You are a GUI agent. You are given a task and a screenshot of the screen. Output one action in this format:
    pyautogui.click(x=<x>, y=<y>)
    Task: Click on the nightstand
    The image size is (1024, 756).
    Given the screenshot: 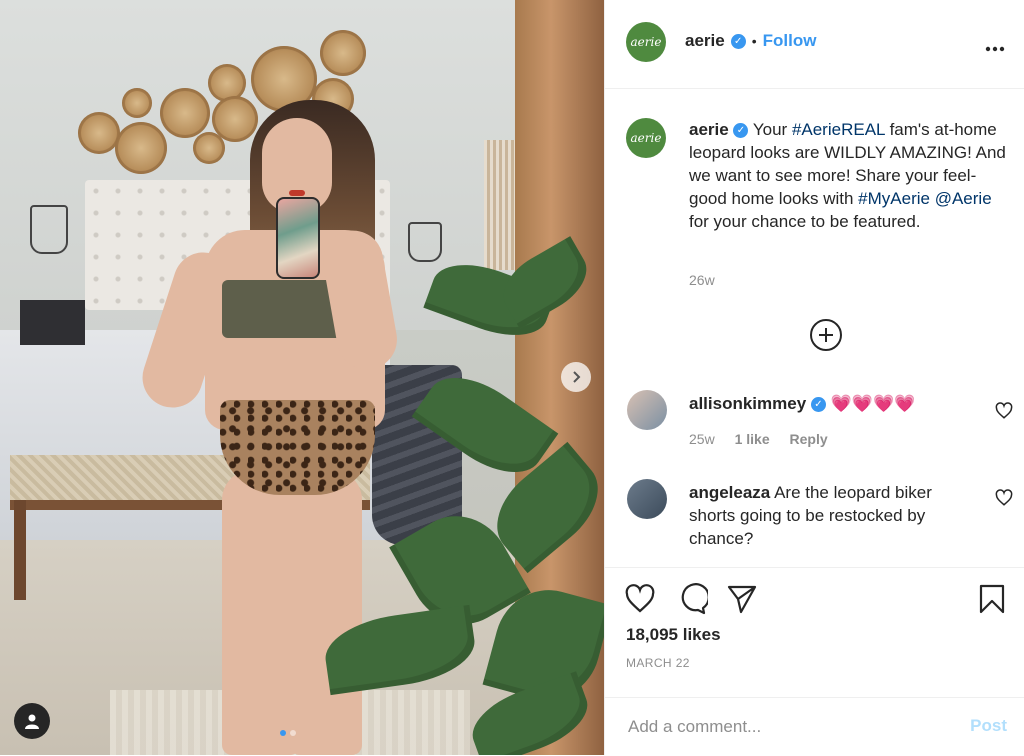 What is the action you would take?
    pyautogui.click(x=52, y=322)
    